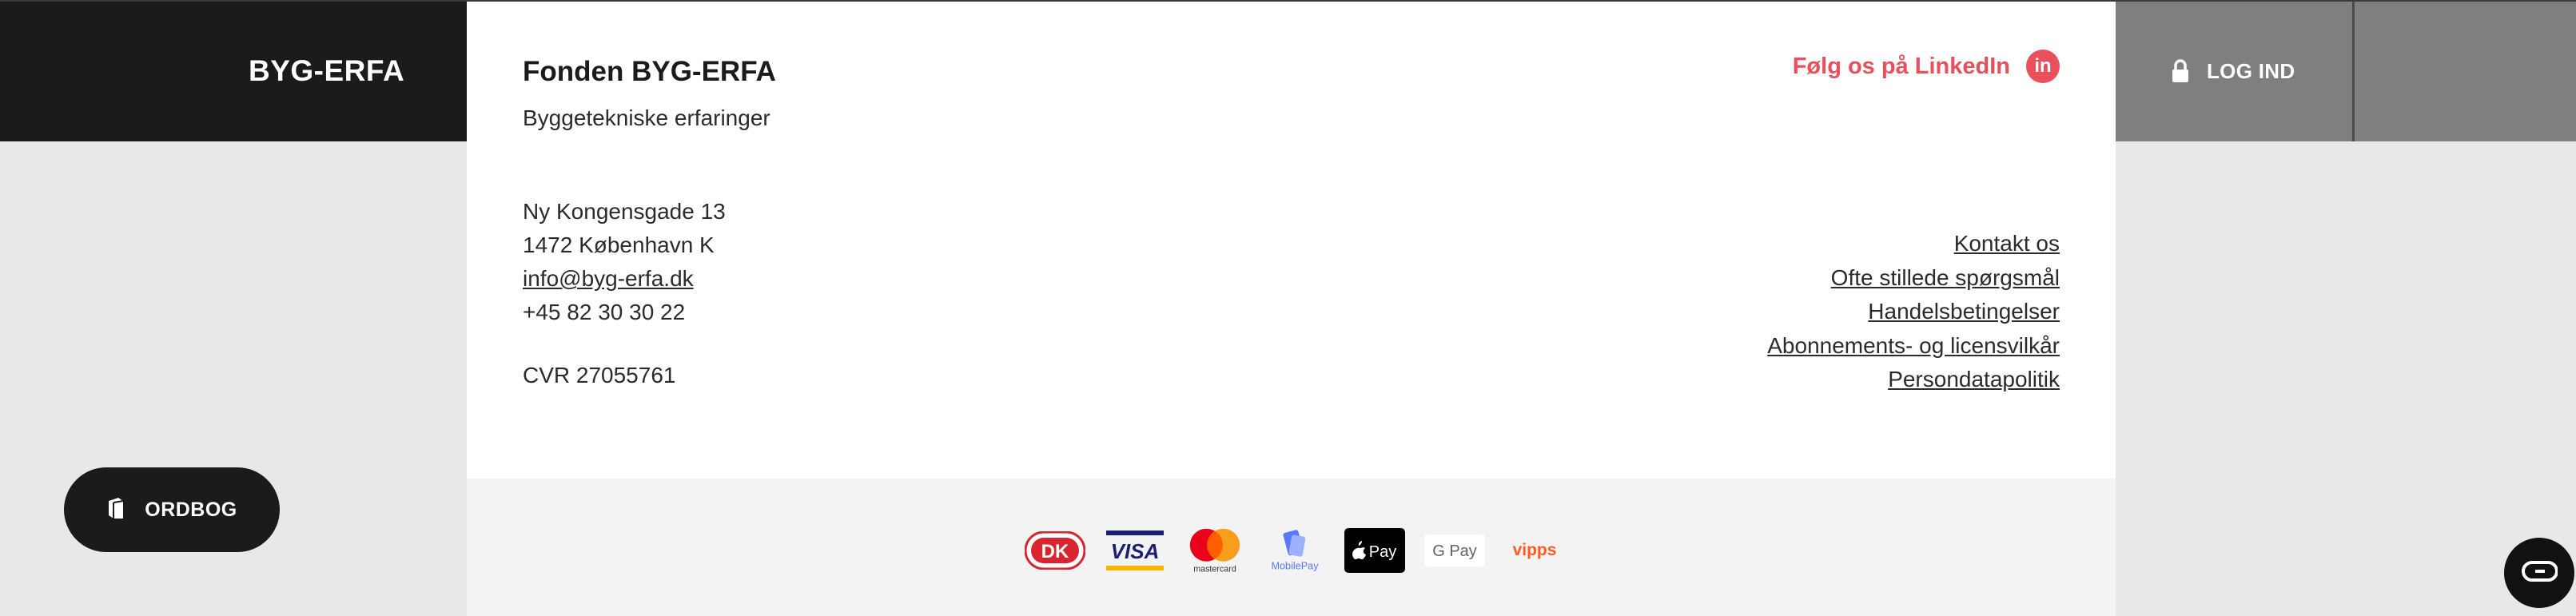 This screenshot has width=2576, height=616. I want to click on chat-button, so click(2539, 573).